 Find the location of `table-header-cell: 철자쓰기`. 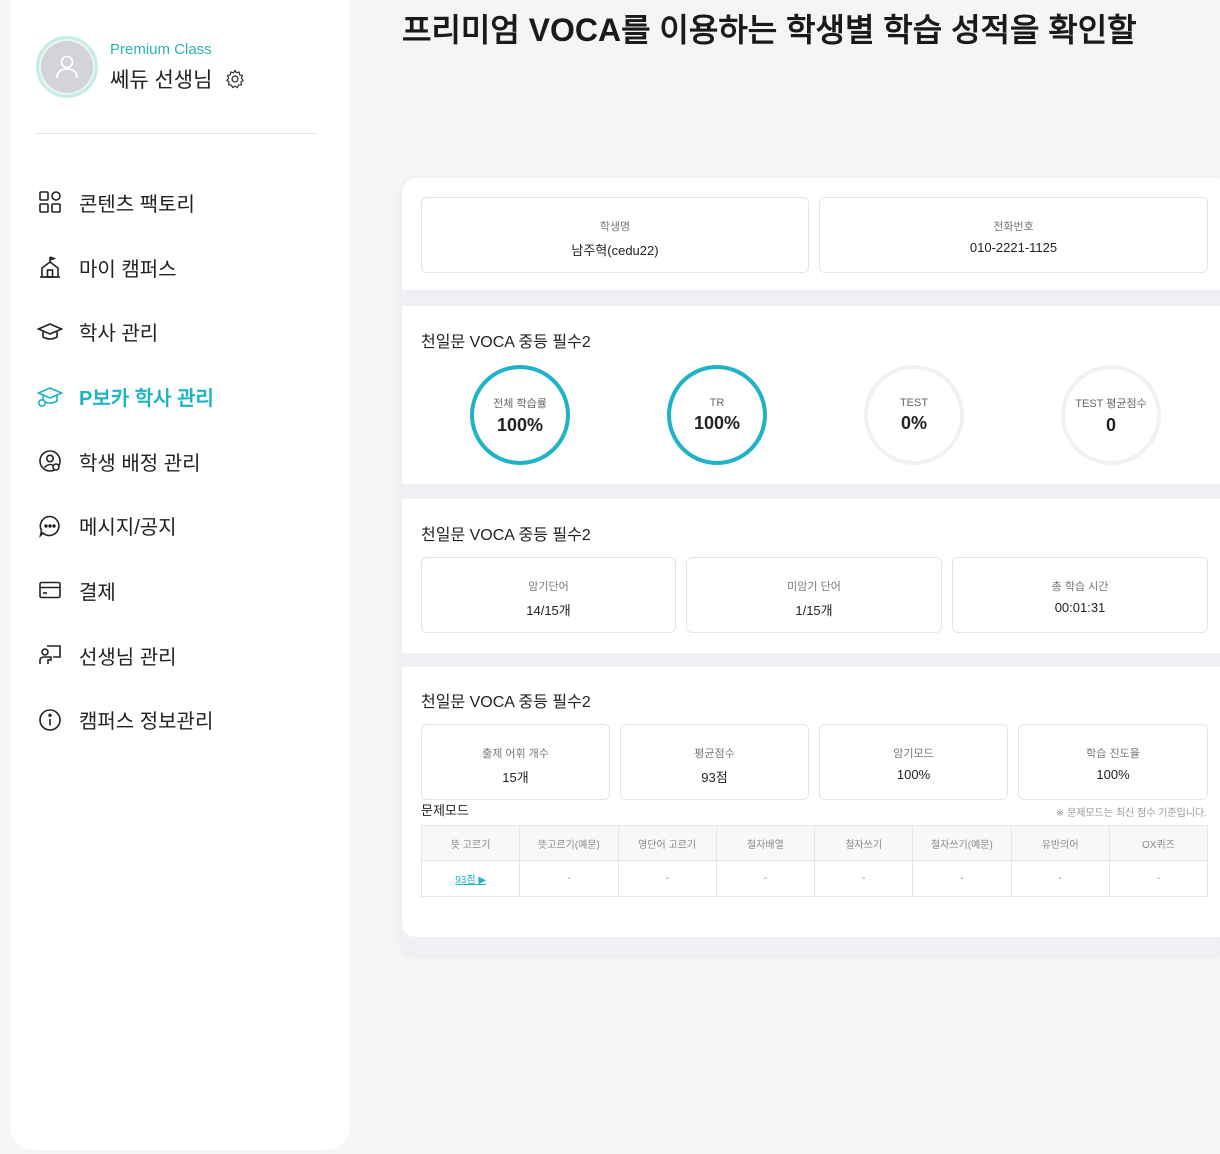

table-header-cell: 철자쓰기 is located at coordinates (863, 843).